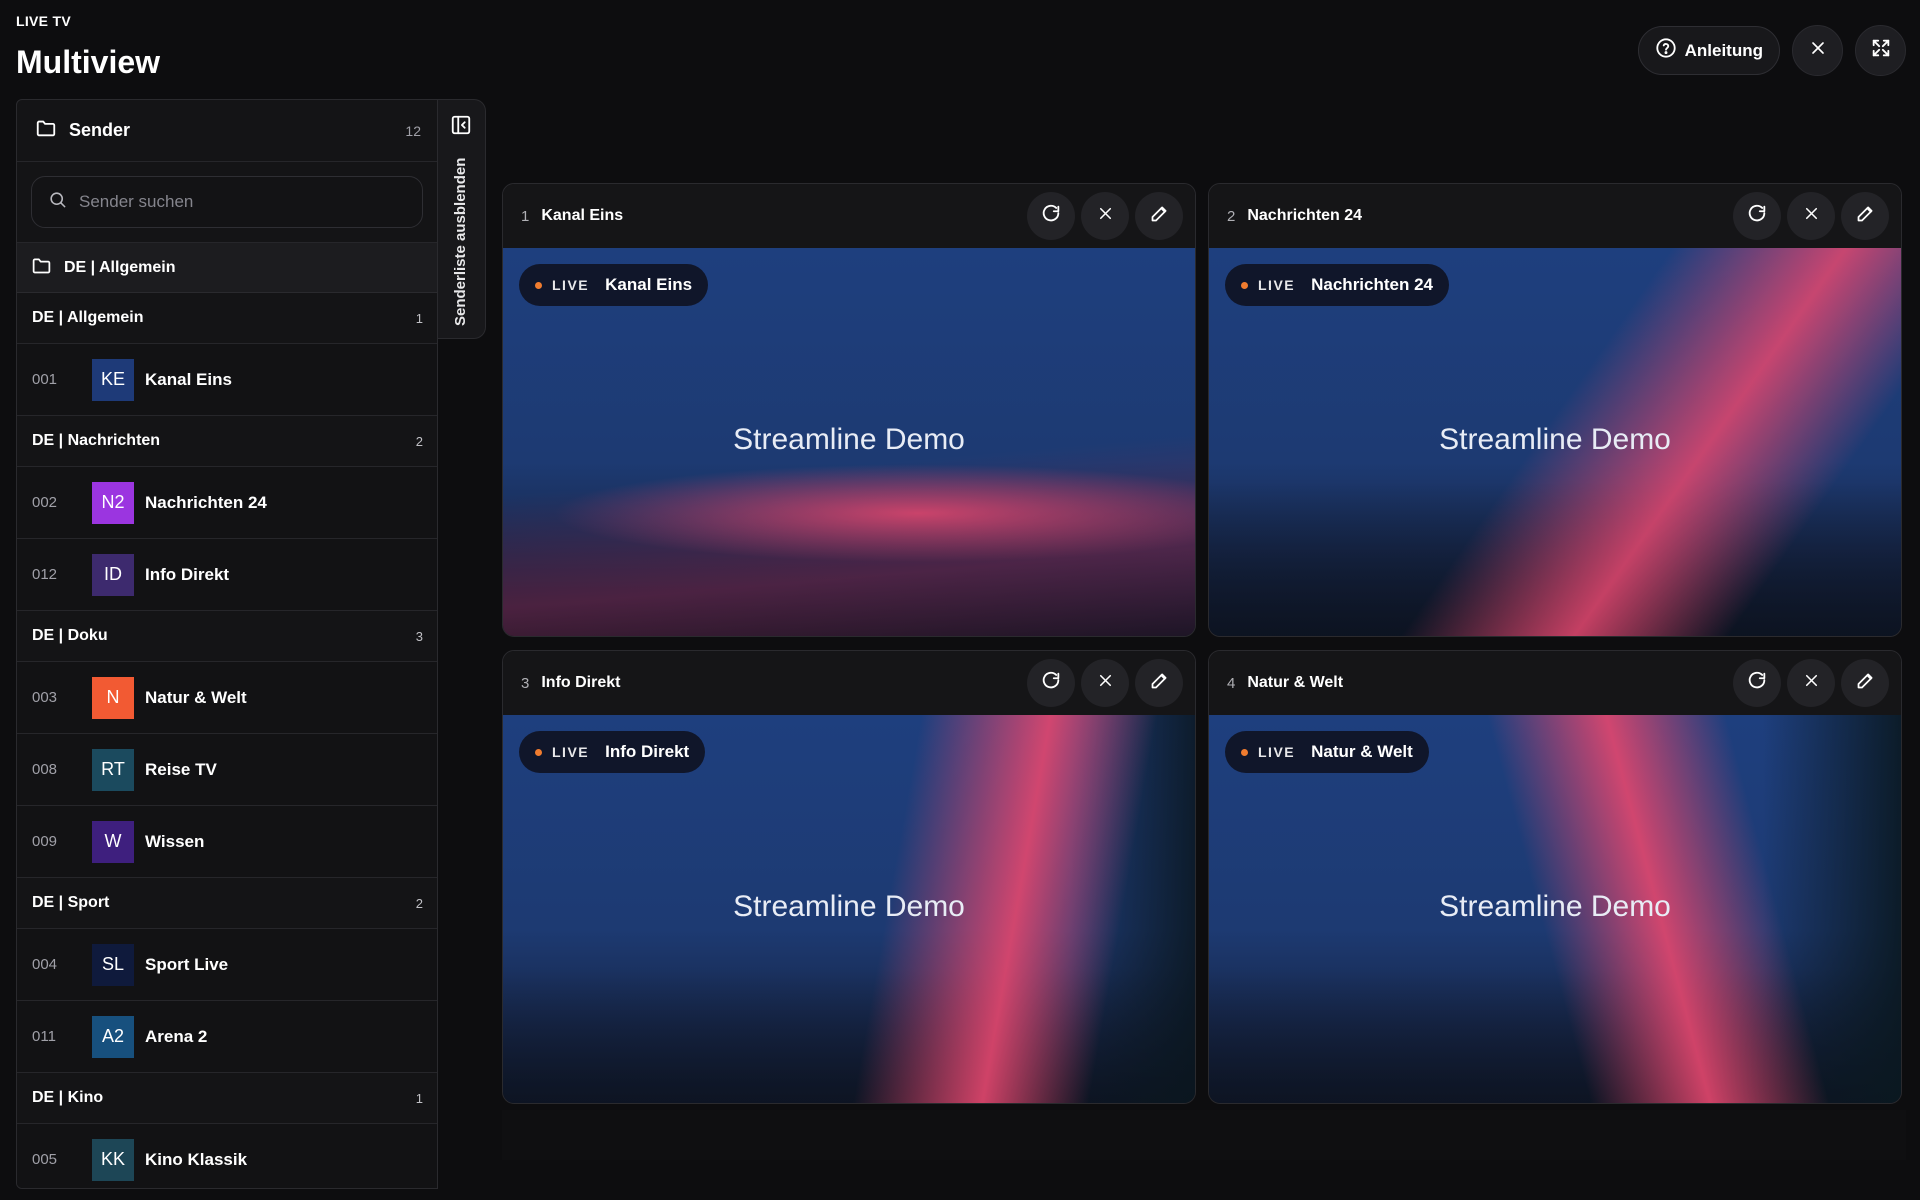 This screenshot has height=1200, width=1920. I want to click on hide-channel-list-label: Senderliste ausblenden, so click(460, 241).